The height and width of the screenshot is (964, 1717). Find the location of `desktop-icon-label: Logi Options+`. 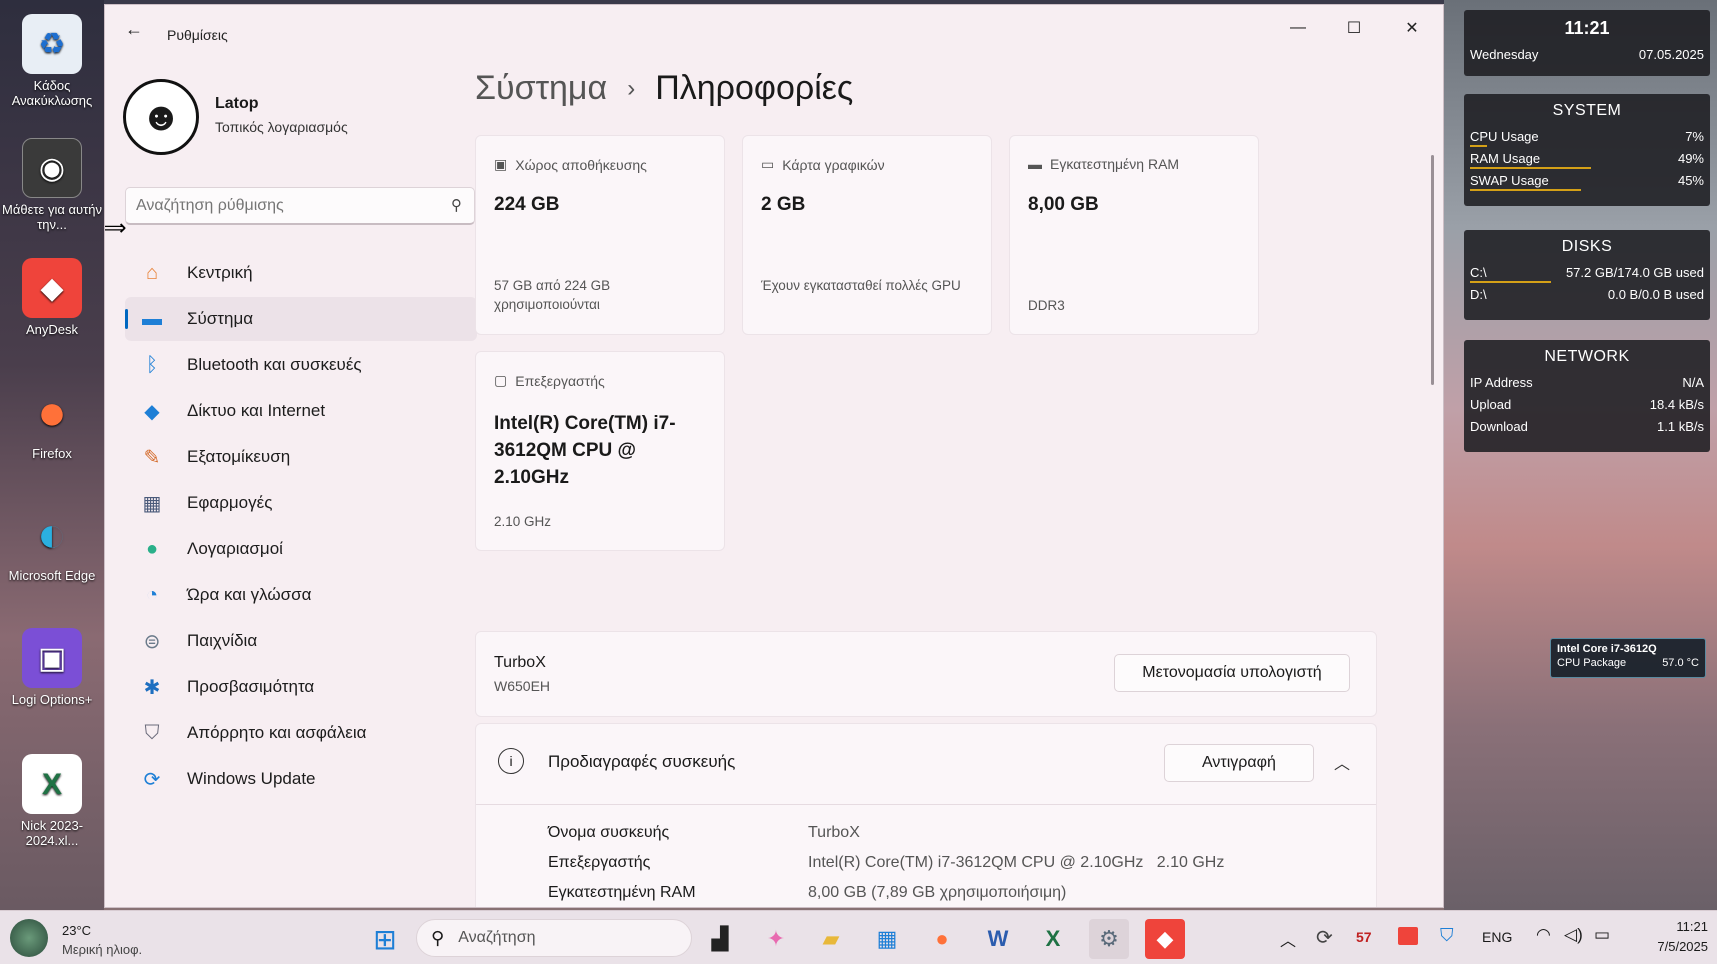

desktop-icon-label: Logi Options+ is located at coordinates (52, 699).